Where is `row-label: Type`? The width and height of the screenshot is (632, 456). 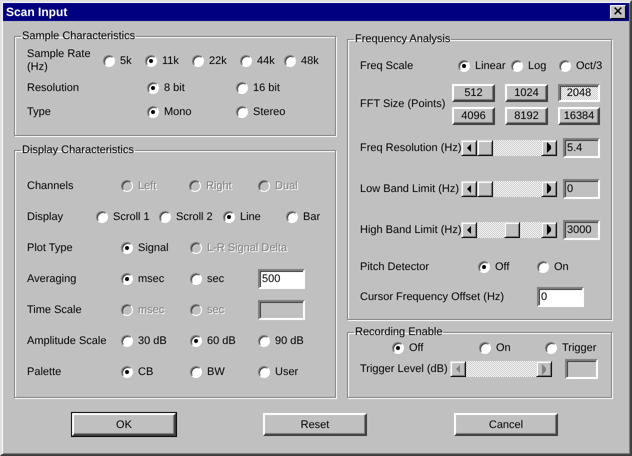 row-label: Type is located at coordinates (39, 112).